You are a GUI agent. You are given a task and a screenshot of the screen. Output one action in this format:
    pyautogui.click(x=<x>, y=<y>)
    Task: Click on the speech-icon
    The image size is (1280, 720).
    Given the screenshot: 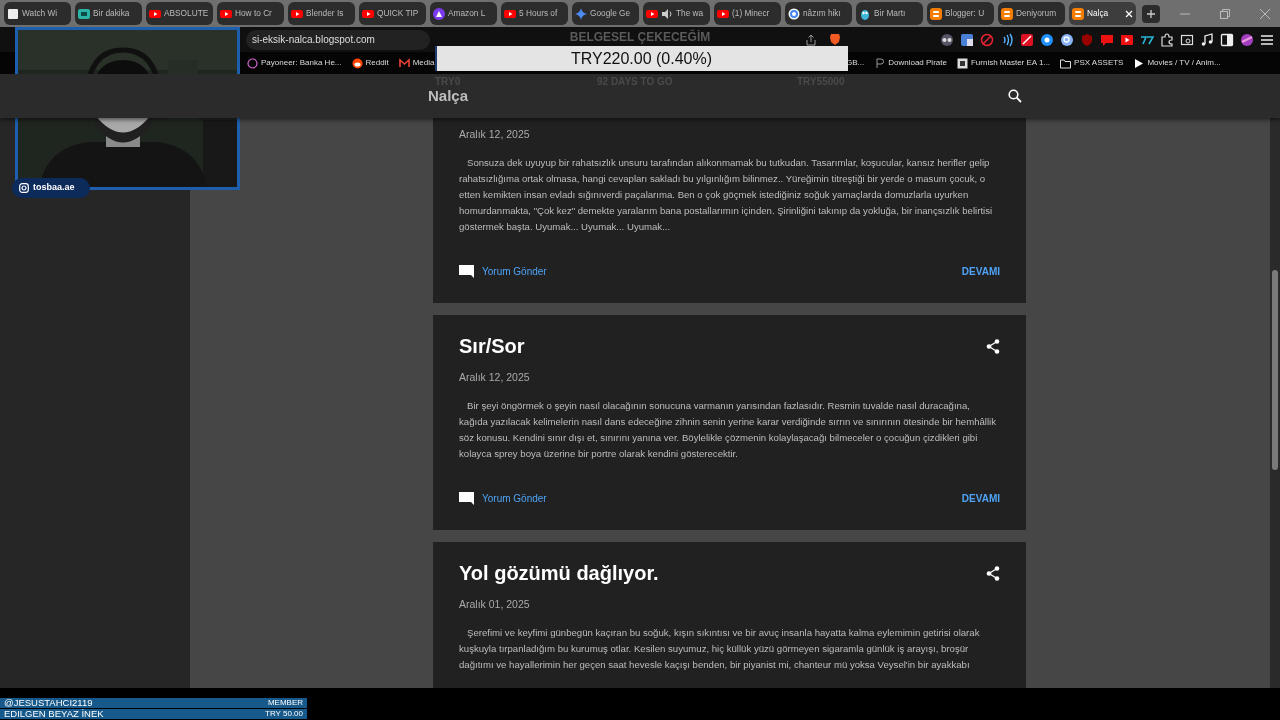 What is the action you would take?
    pyautogui.click(x=1107, y=39)
    